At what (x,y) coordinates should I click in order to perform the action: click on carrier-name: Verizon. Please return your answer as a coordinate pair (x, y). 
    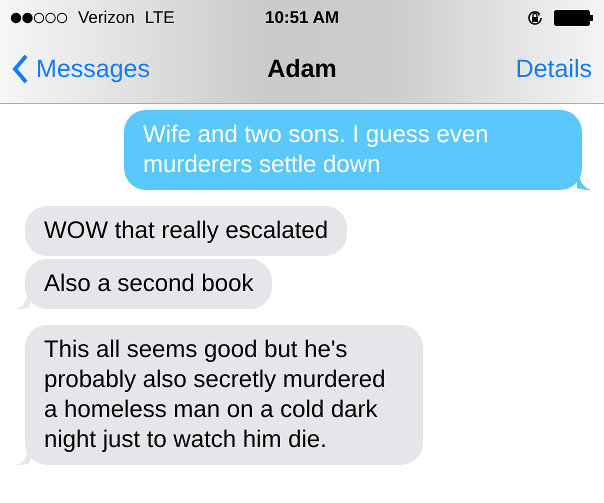
    Looking at the image, I should click on (106, 18).